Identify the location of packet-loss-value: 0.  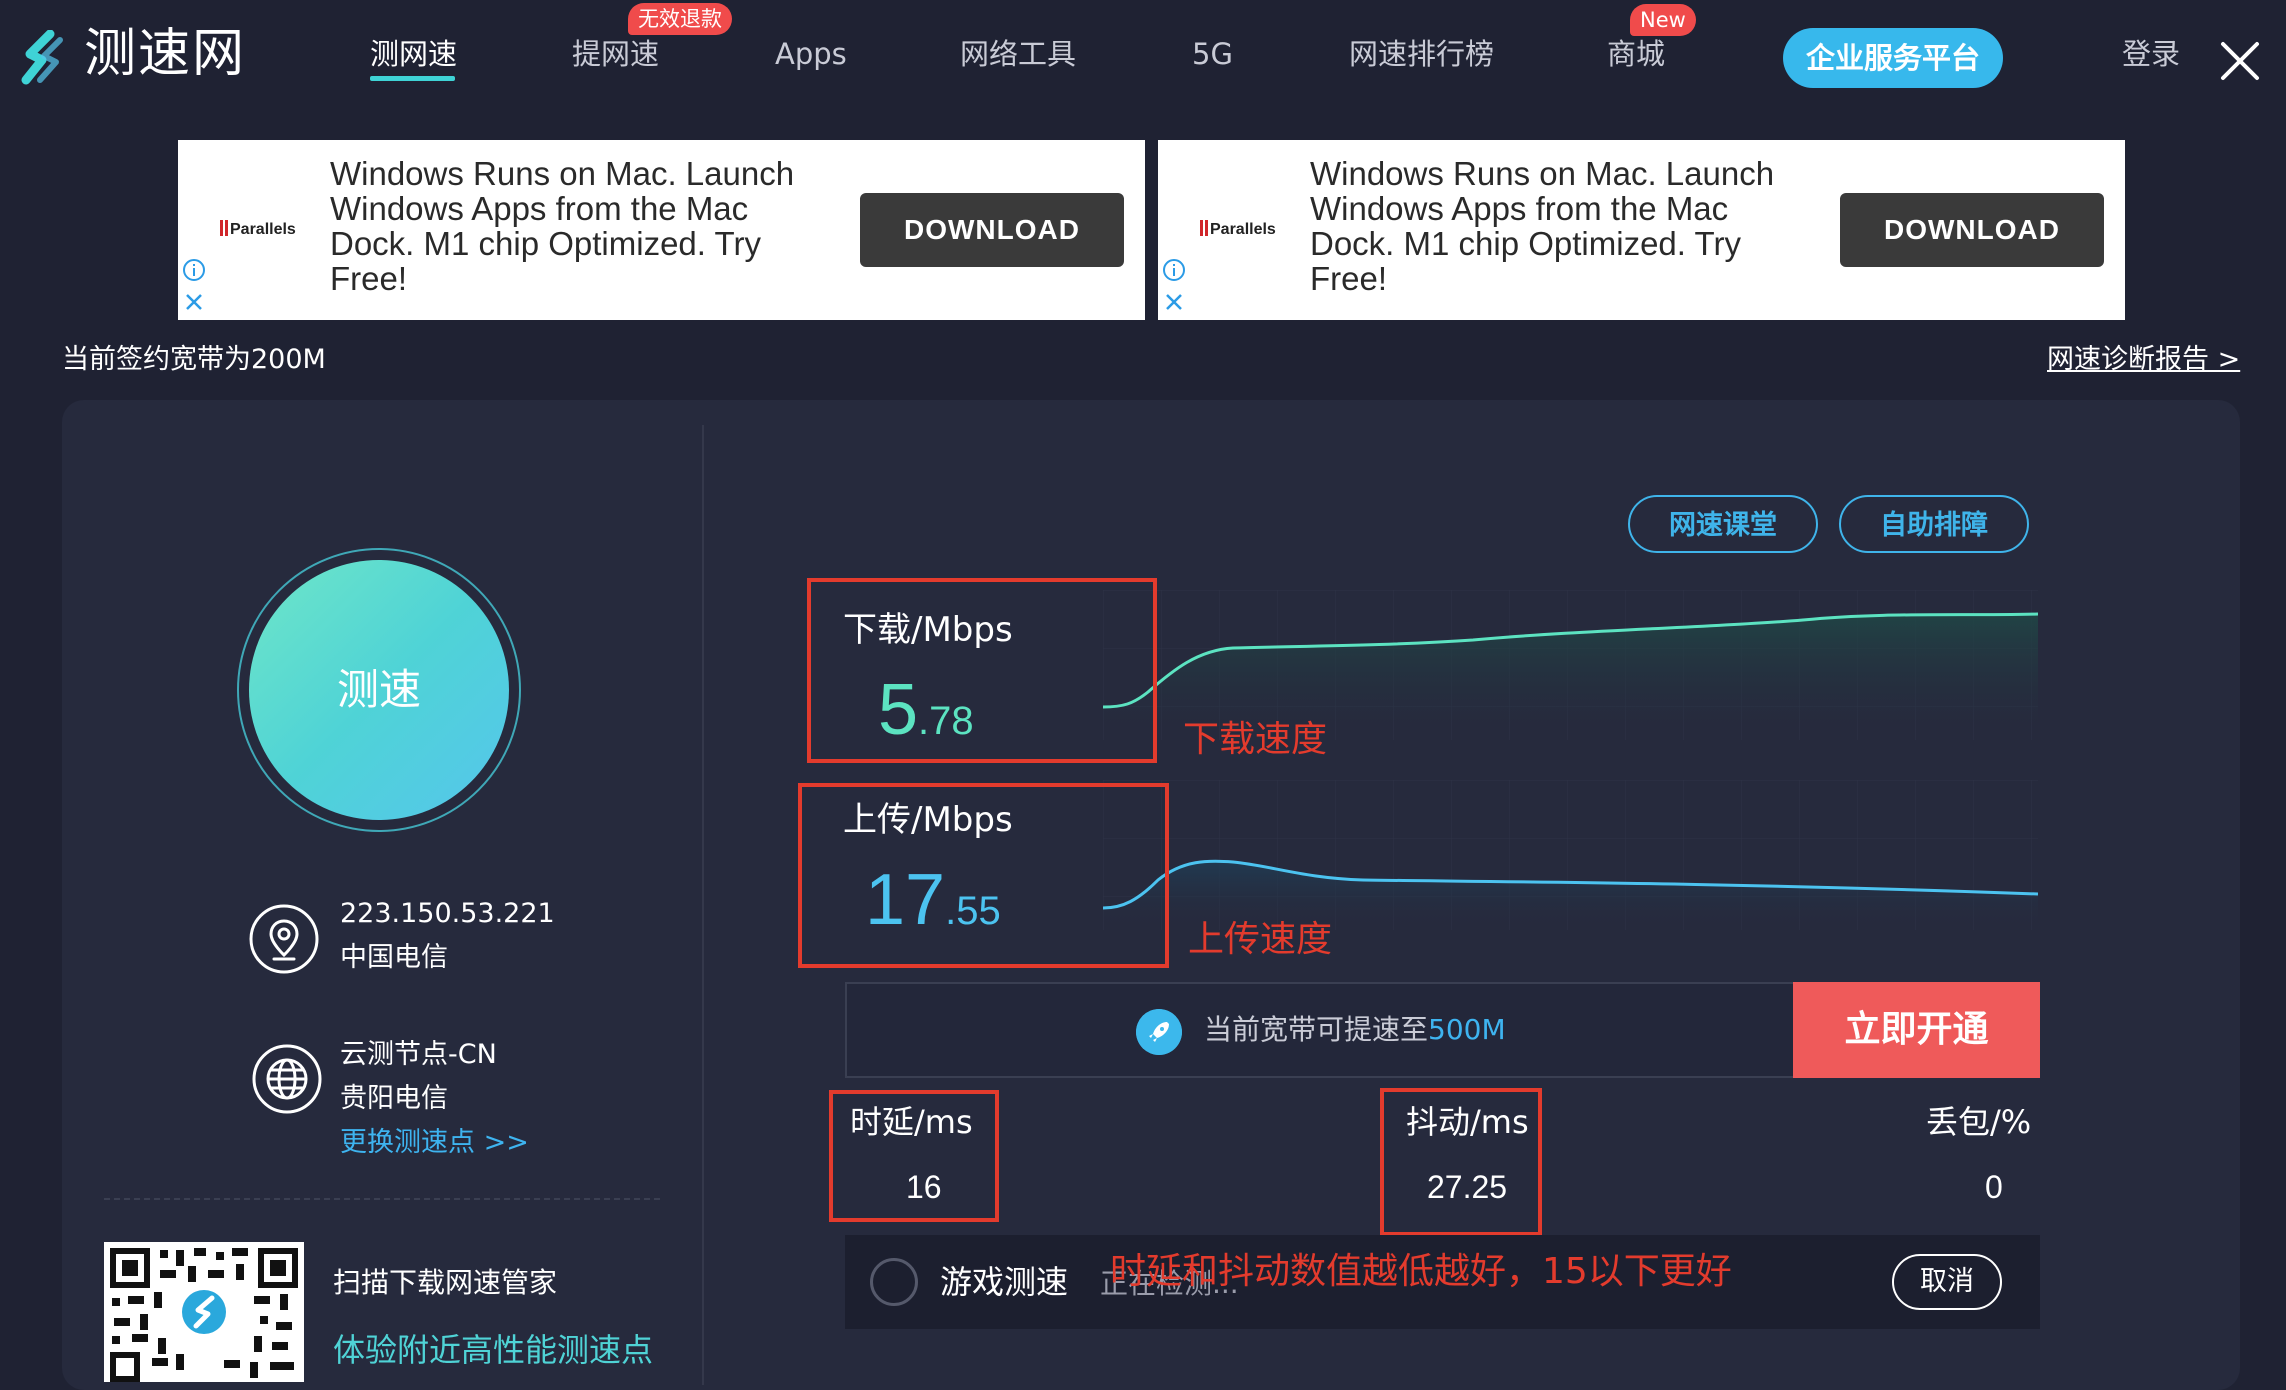
(1994, 1187).